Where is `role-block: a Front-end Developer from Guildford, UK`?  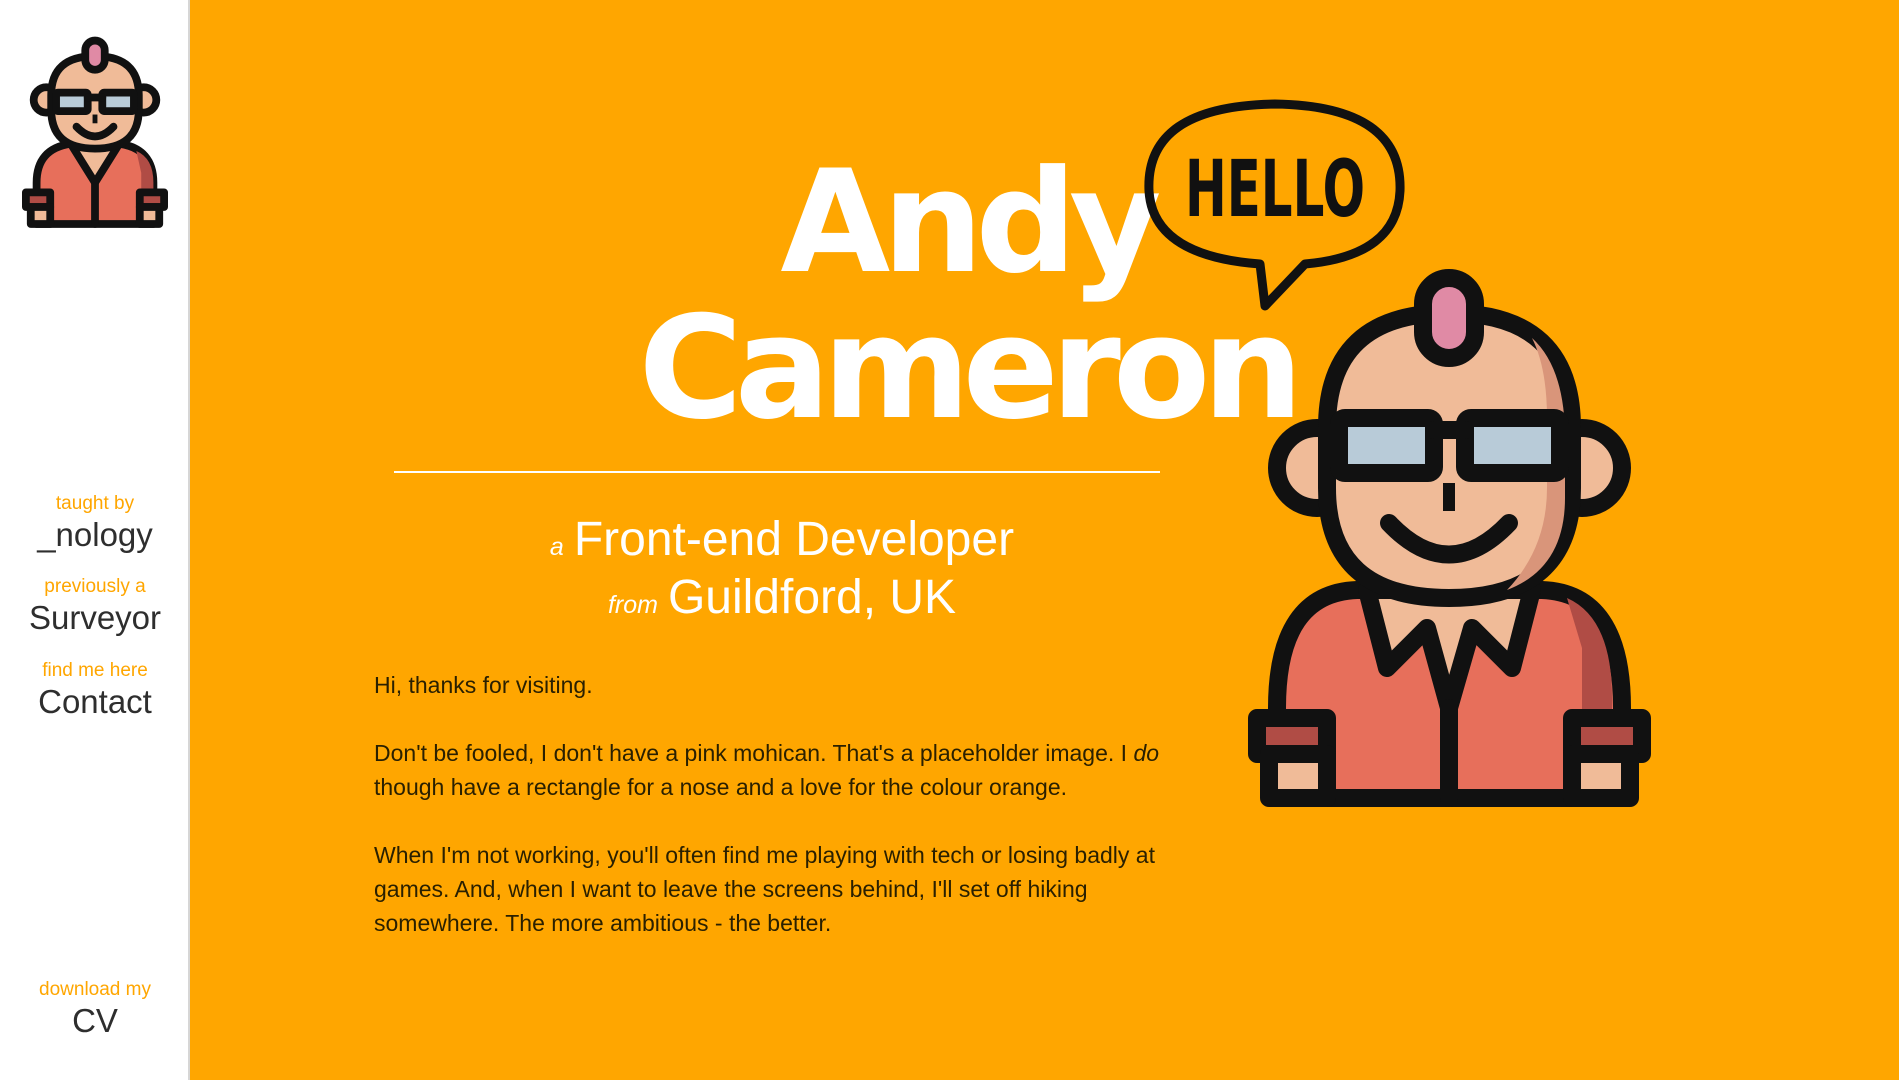
role-block: a Front-end Developer from Guildford, UK is located at coordinates (782, 570).